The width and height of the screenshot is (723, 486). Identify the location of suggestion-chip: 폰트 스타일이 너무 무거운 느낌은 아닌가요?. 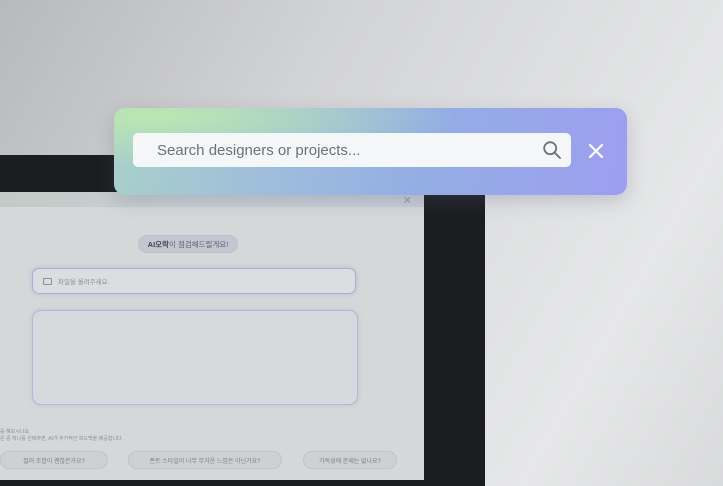
(205, 460).